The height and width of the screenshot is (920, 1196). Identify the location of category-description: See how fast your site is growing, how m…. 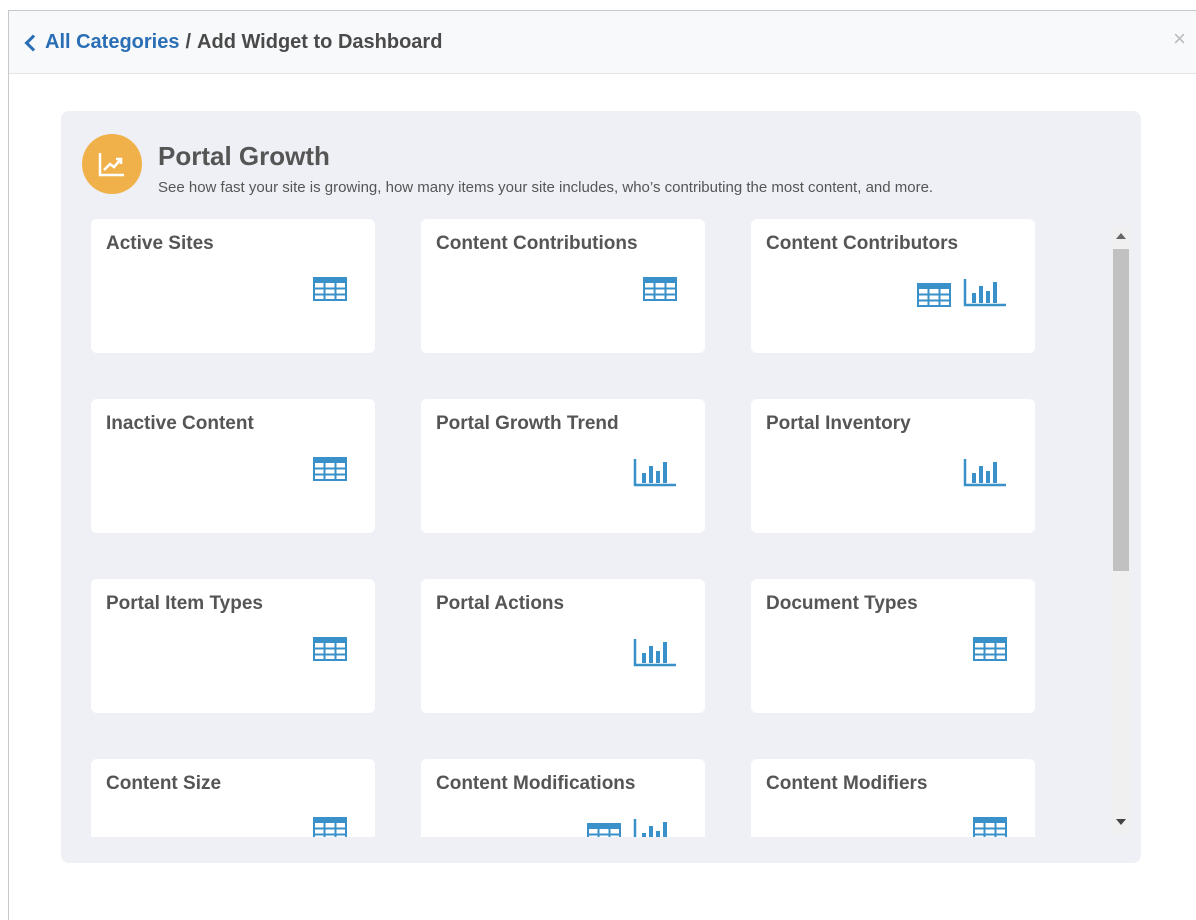
(546, 187).